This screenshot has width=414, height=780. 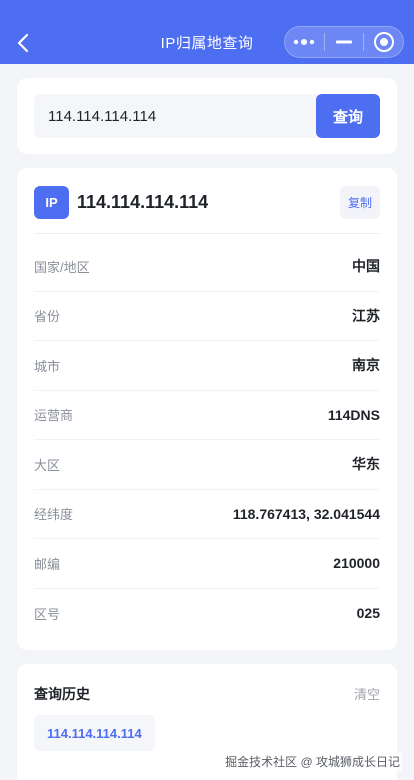 I want to click on ip-badge: IP, so click(x=51, y=202).